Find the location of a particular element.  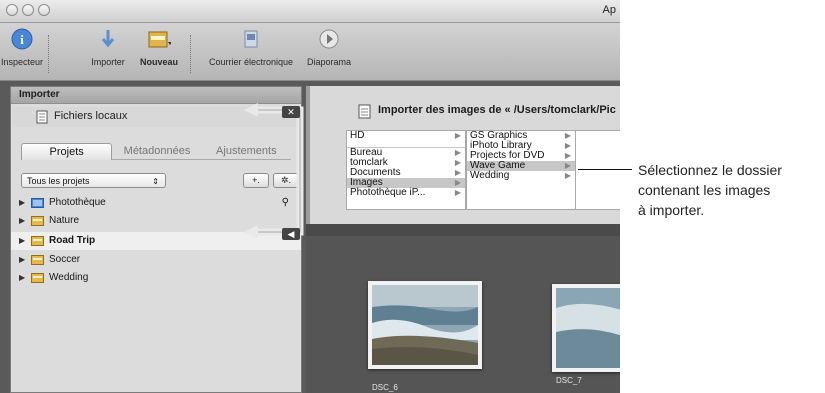

callout-line-1: Sélectionnez le dossier is located at coordinates (710, 170).